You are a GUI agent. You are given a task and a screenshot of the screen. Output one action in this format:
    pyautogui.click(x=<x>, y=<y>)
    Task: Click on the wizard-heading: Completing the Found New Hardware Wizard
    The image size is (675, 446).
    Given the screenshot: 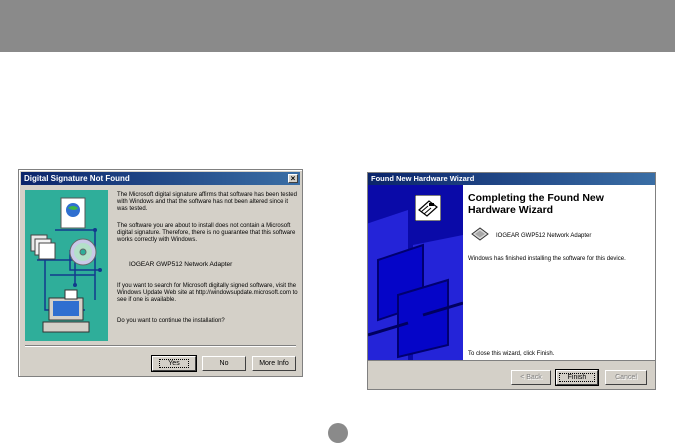 What is the action you would take?
    pyautogui.click(x=536, y=204)
    